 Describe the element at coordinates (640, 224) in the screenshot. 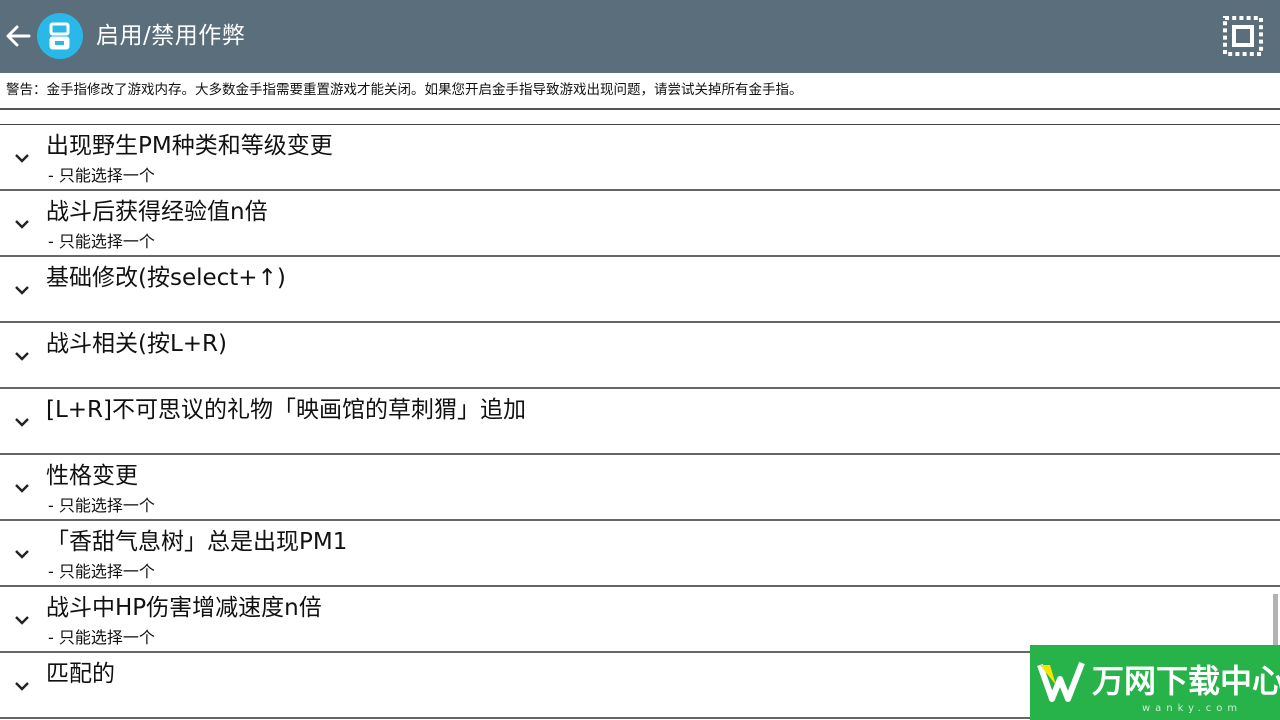

I see `cheat-item: 战斗后获得经验值n倍 - 只能选择一个` at that location.